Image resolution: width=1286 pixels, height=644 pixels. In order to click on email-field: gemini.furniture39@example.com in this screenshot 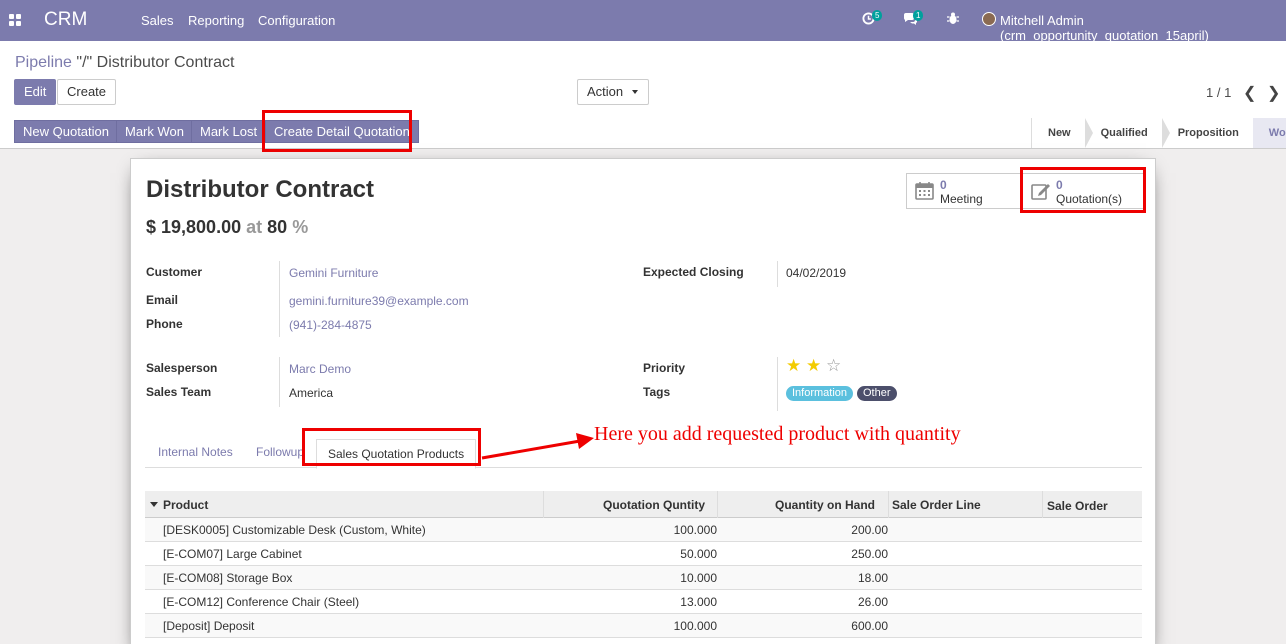, I will do `click(379, 301)`.